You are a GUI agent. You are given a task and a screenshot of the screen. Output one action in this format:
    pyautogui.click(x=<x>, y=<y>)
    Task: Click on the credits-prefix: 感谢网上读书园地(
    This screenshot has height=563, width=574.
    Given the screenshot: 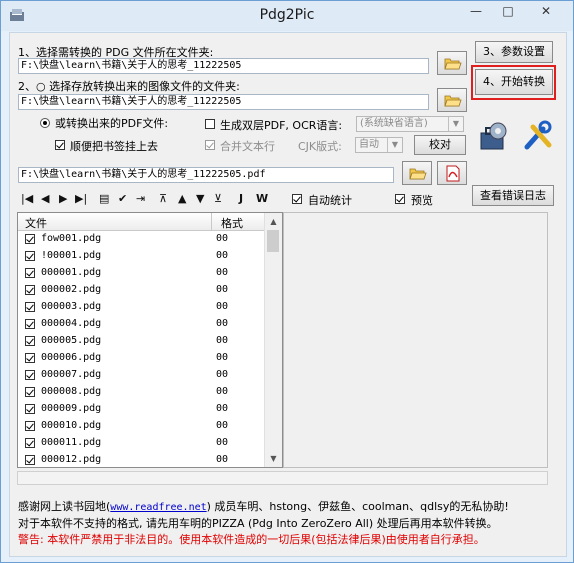 What is the action you would take?
    pyautogui.click(x=64, y=506)
    